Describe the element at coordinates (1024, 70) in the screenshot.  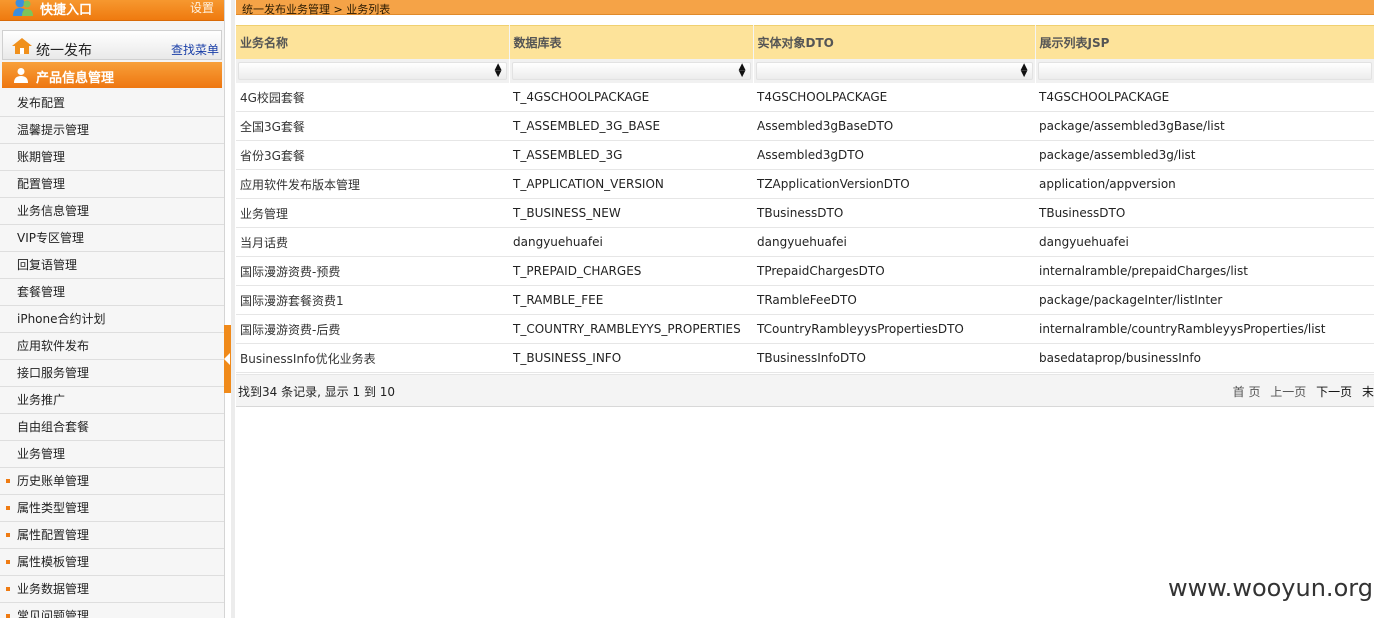
I see `select-arrows-icon: ▲ ▼` at that location.